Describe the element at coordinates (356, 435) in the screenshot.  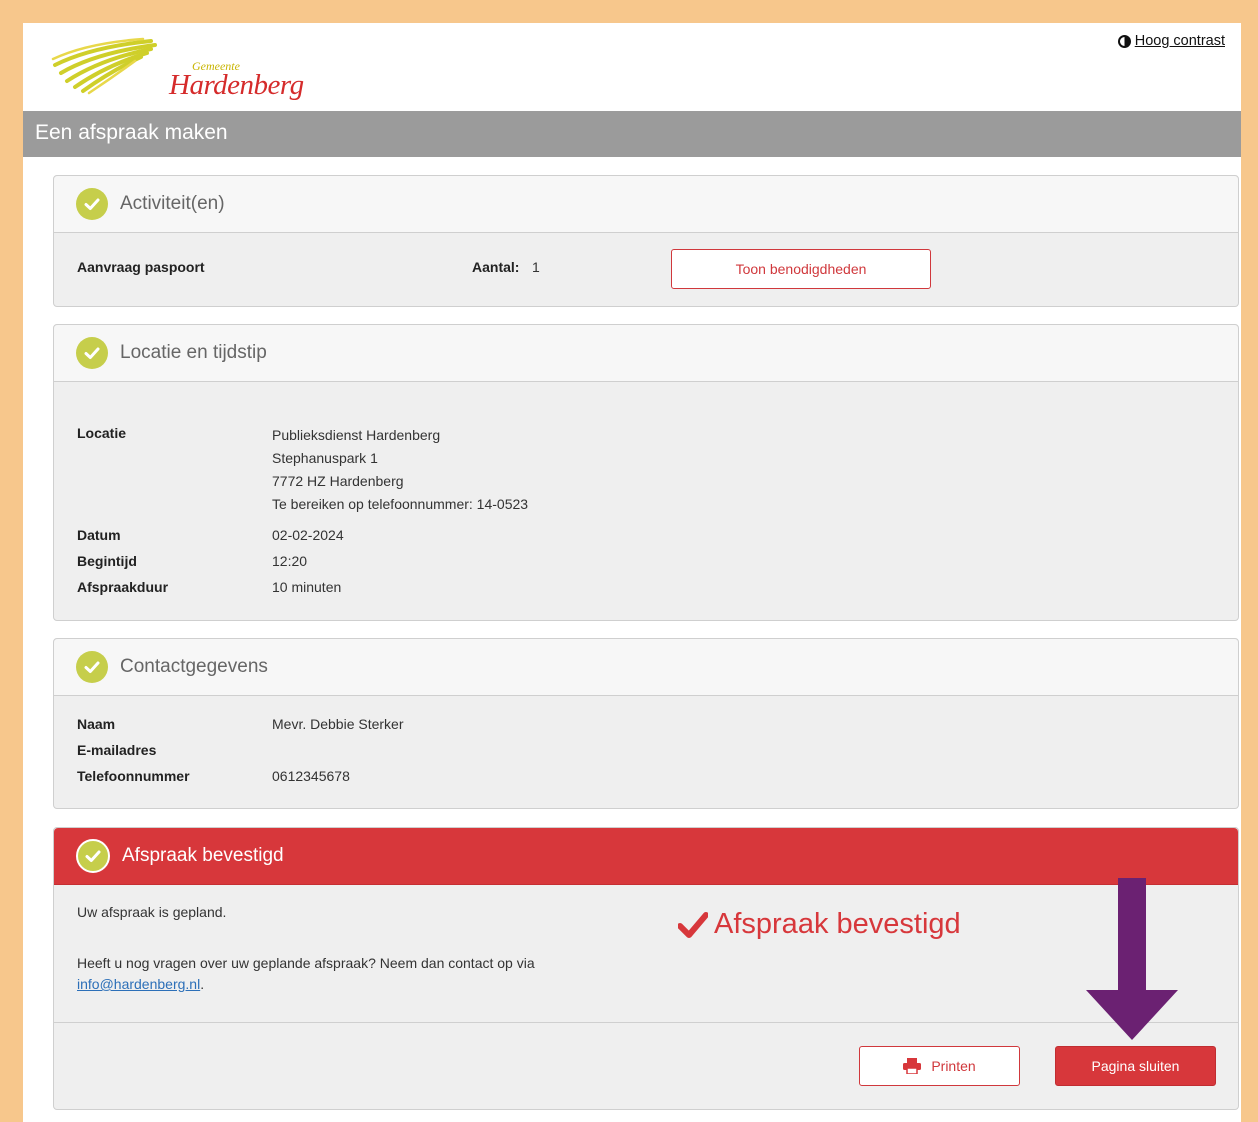
I see `address-line: Publieksdienst Hardenberg` at that location.